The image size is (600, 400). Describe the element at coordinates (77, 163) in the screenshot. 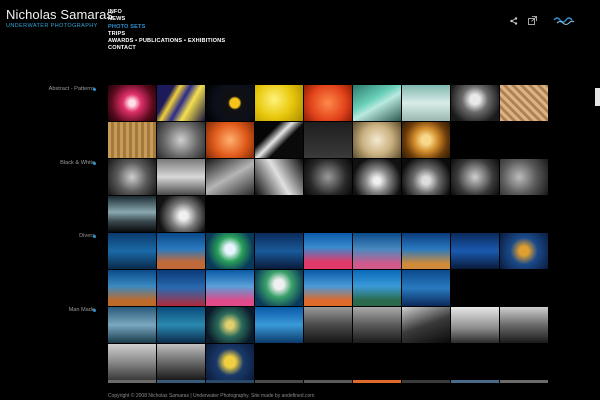

I see `category-black-white: Black & White` at that location.